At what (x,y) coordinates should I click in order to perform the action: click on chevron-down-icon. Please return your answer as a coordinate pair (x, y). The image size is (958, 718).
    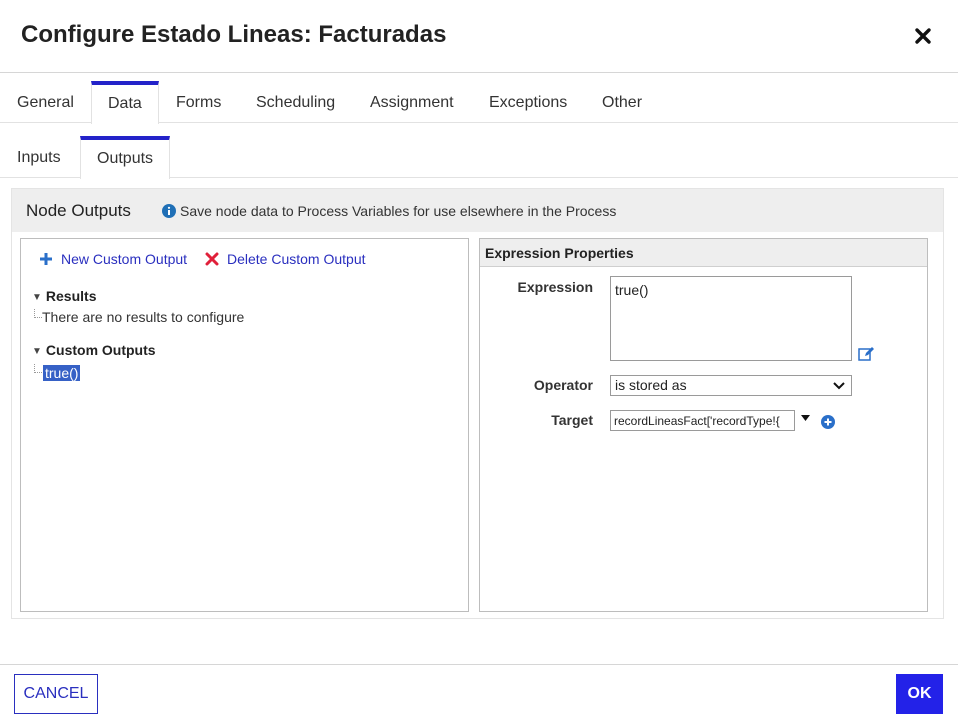
    Looking at the image, I should click on (839, 386).